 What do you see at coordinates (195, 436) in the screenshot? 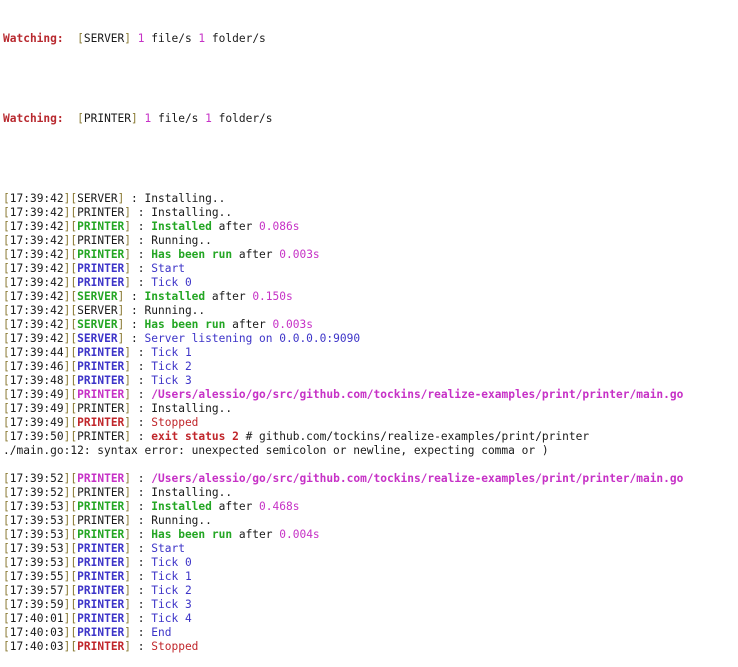
I see `log-message-part: exit status 2` at bounding box center [195, 436].